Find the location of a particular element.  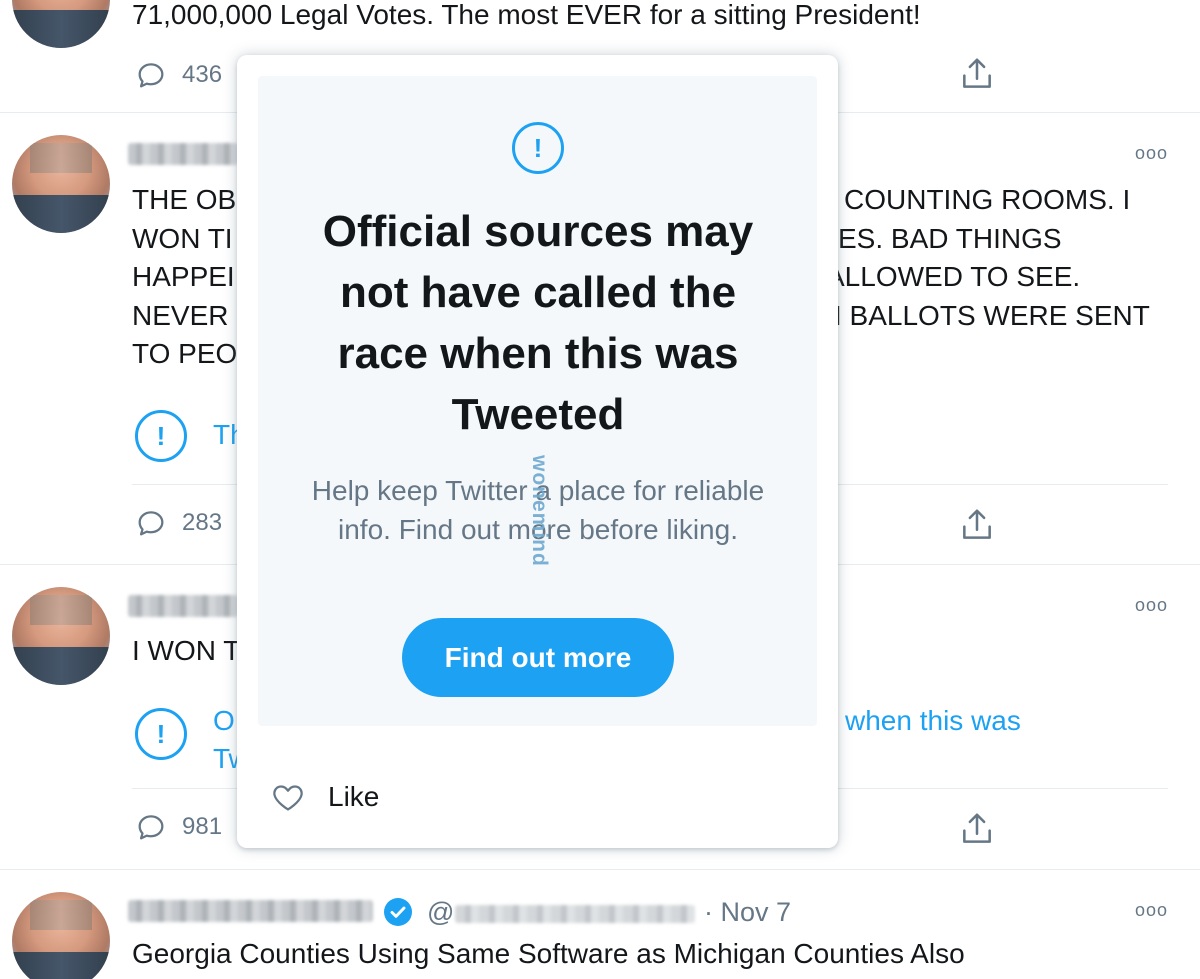

reply-action: 283 is located at coordinates (178, 523).